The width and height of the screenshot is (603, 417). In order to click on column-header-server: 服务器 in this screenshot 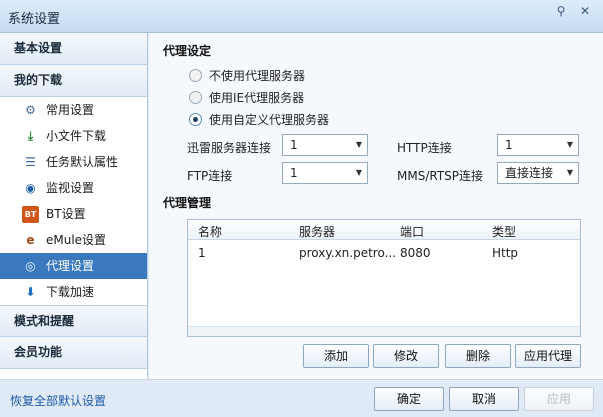, I will do `click(317, 231)`.